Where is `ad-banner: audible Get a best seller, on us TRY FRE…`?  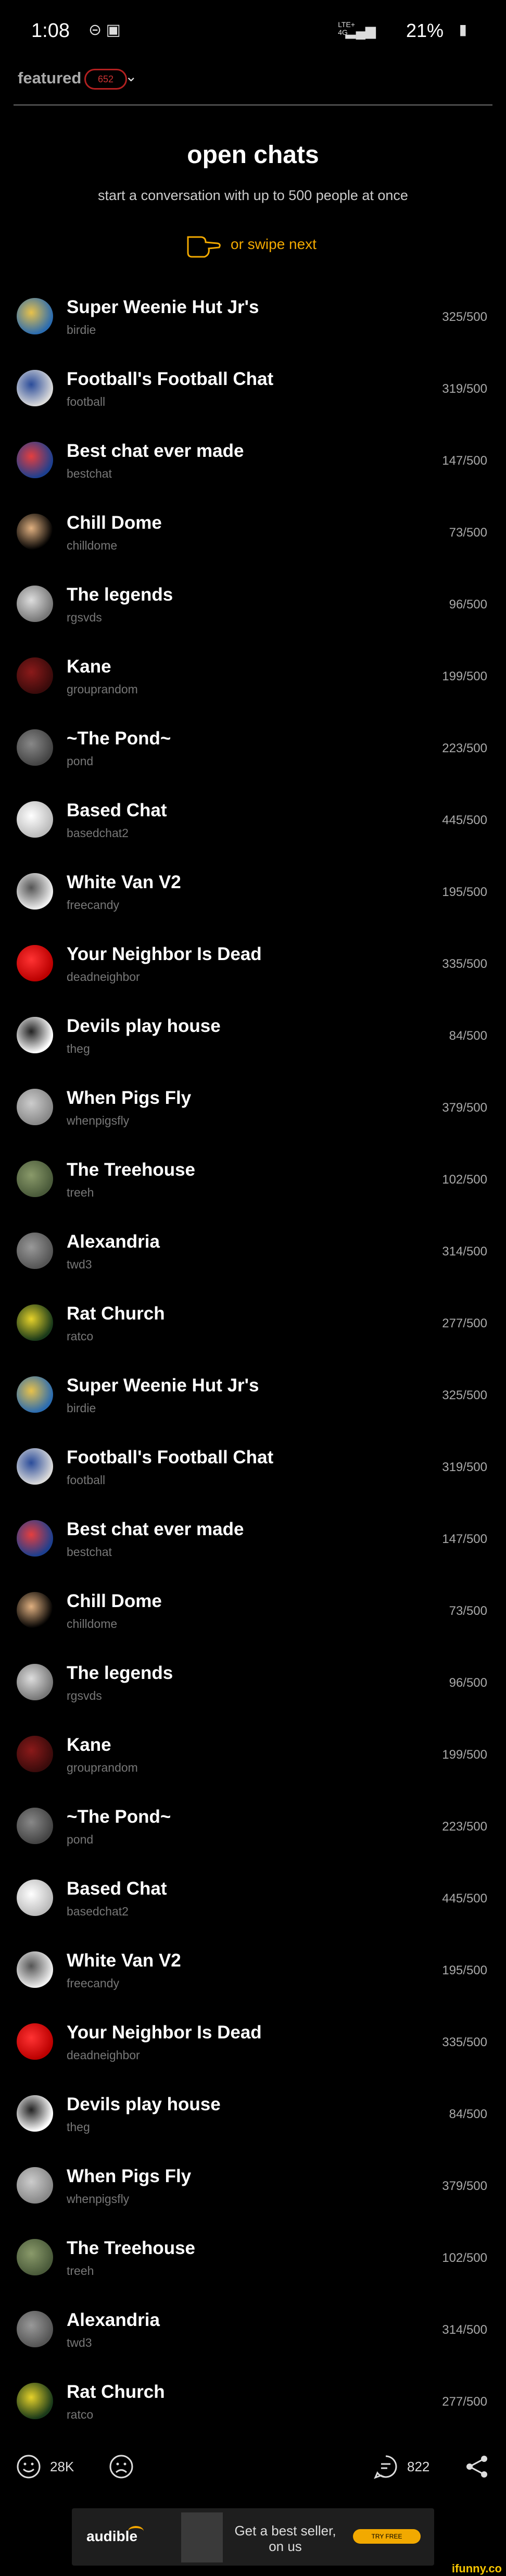 ad-banner: audible Get a best seller, on us TRY FRE… is located at coordinates (253, 2537).